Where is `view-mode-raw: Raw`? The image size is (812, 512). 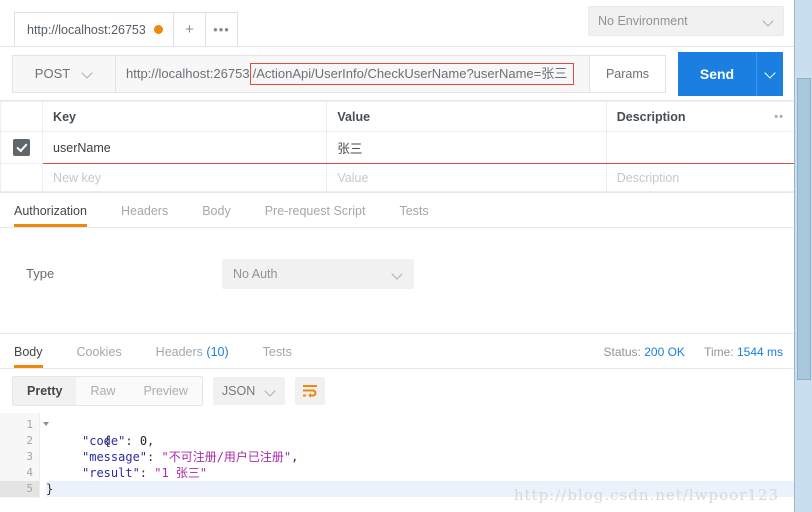 view-mode-raw: Raw is located at coordinates (102, 391).